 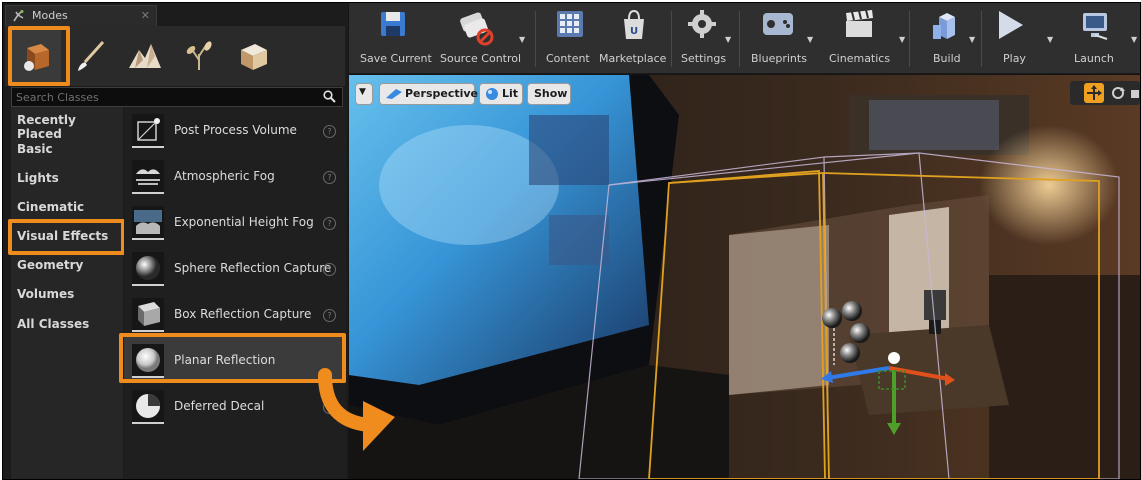 I want to click on callout-arrow-icon, so click(x=356, y=409).